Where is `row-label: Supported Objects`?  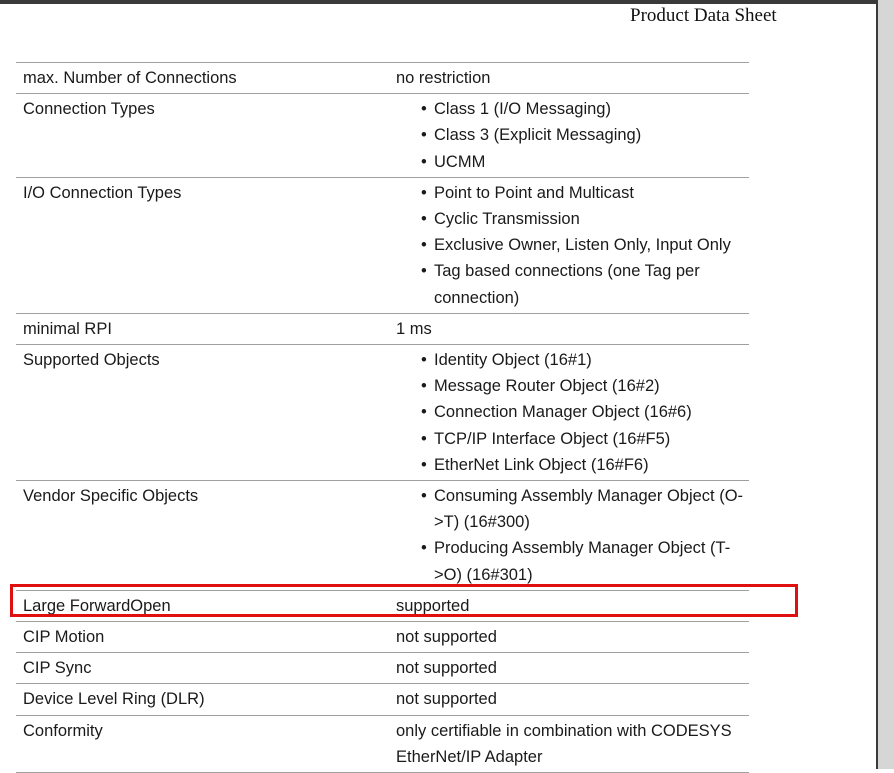 row-label: Supported Objects is located at coordinates (202, 412).